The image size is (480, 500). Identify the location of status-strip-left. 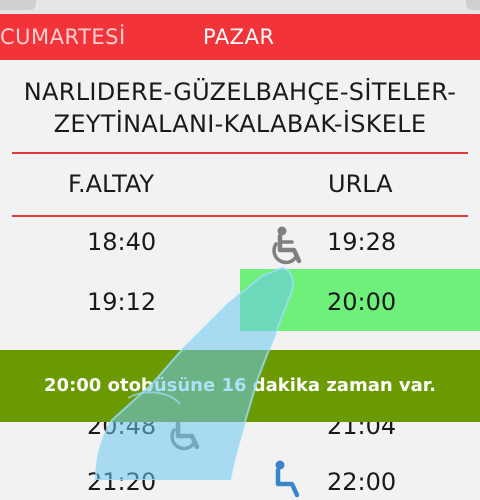
(18, 5).